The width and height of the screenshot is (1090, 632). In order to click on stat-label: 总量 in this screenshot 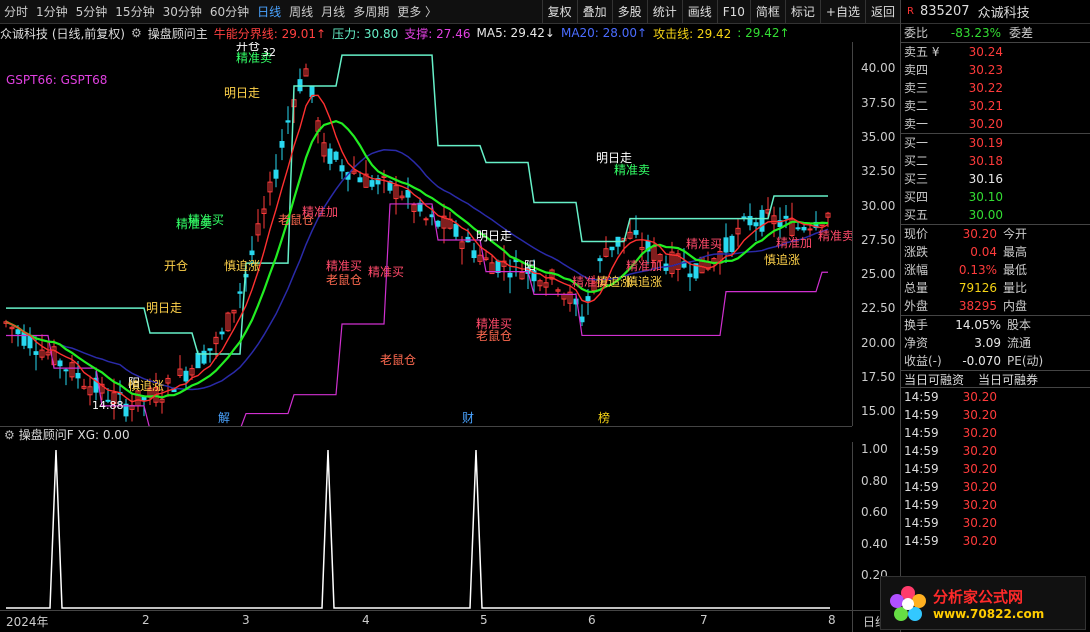, I will do `click(916, 288)`.